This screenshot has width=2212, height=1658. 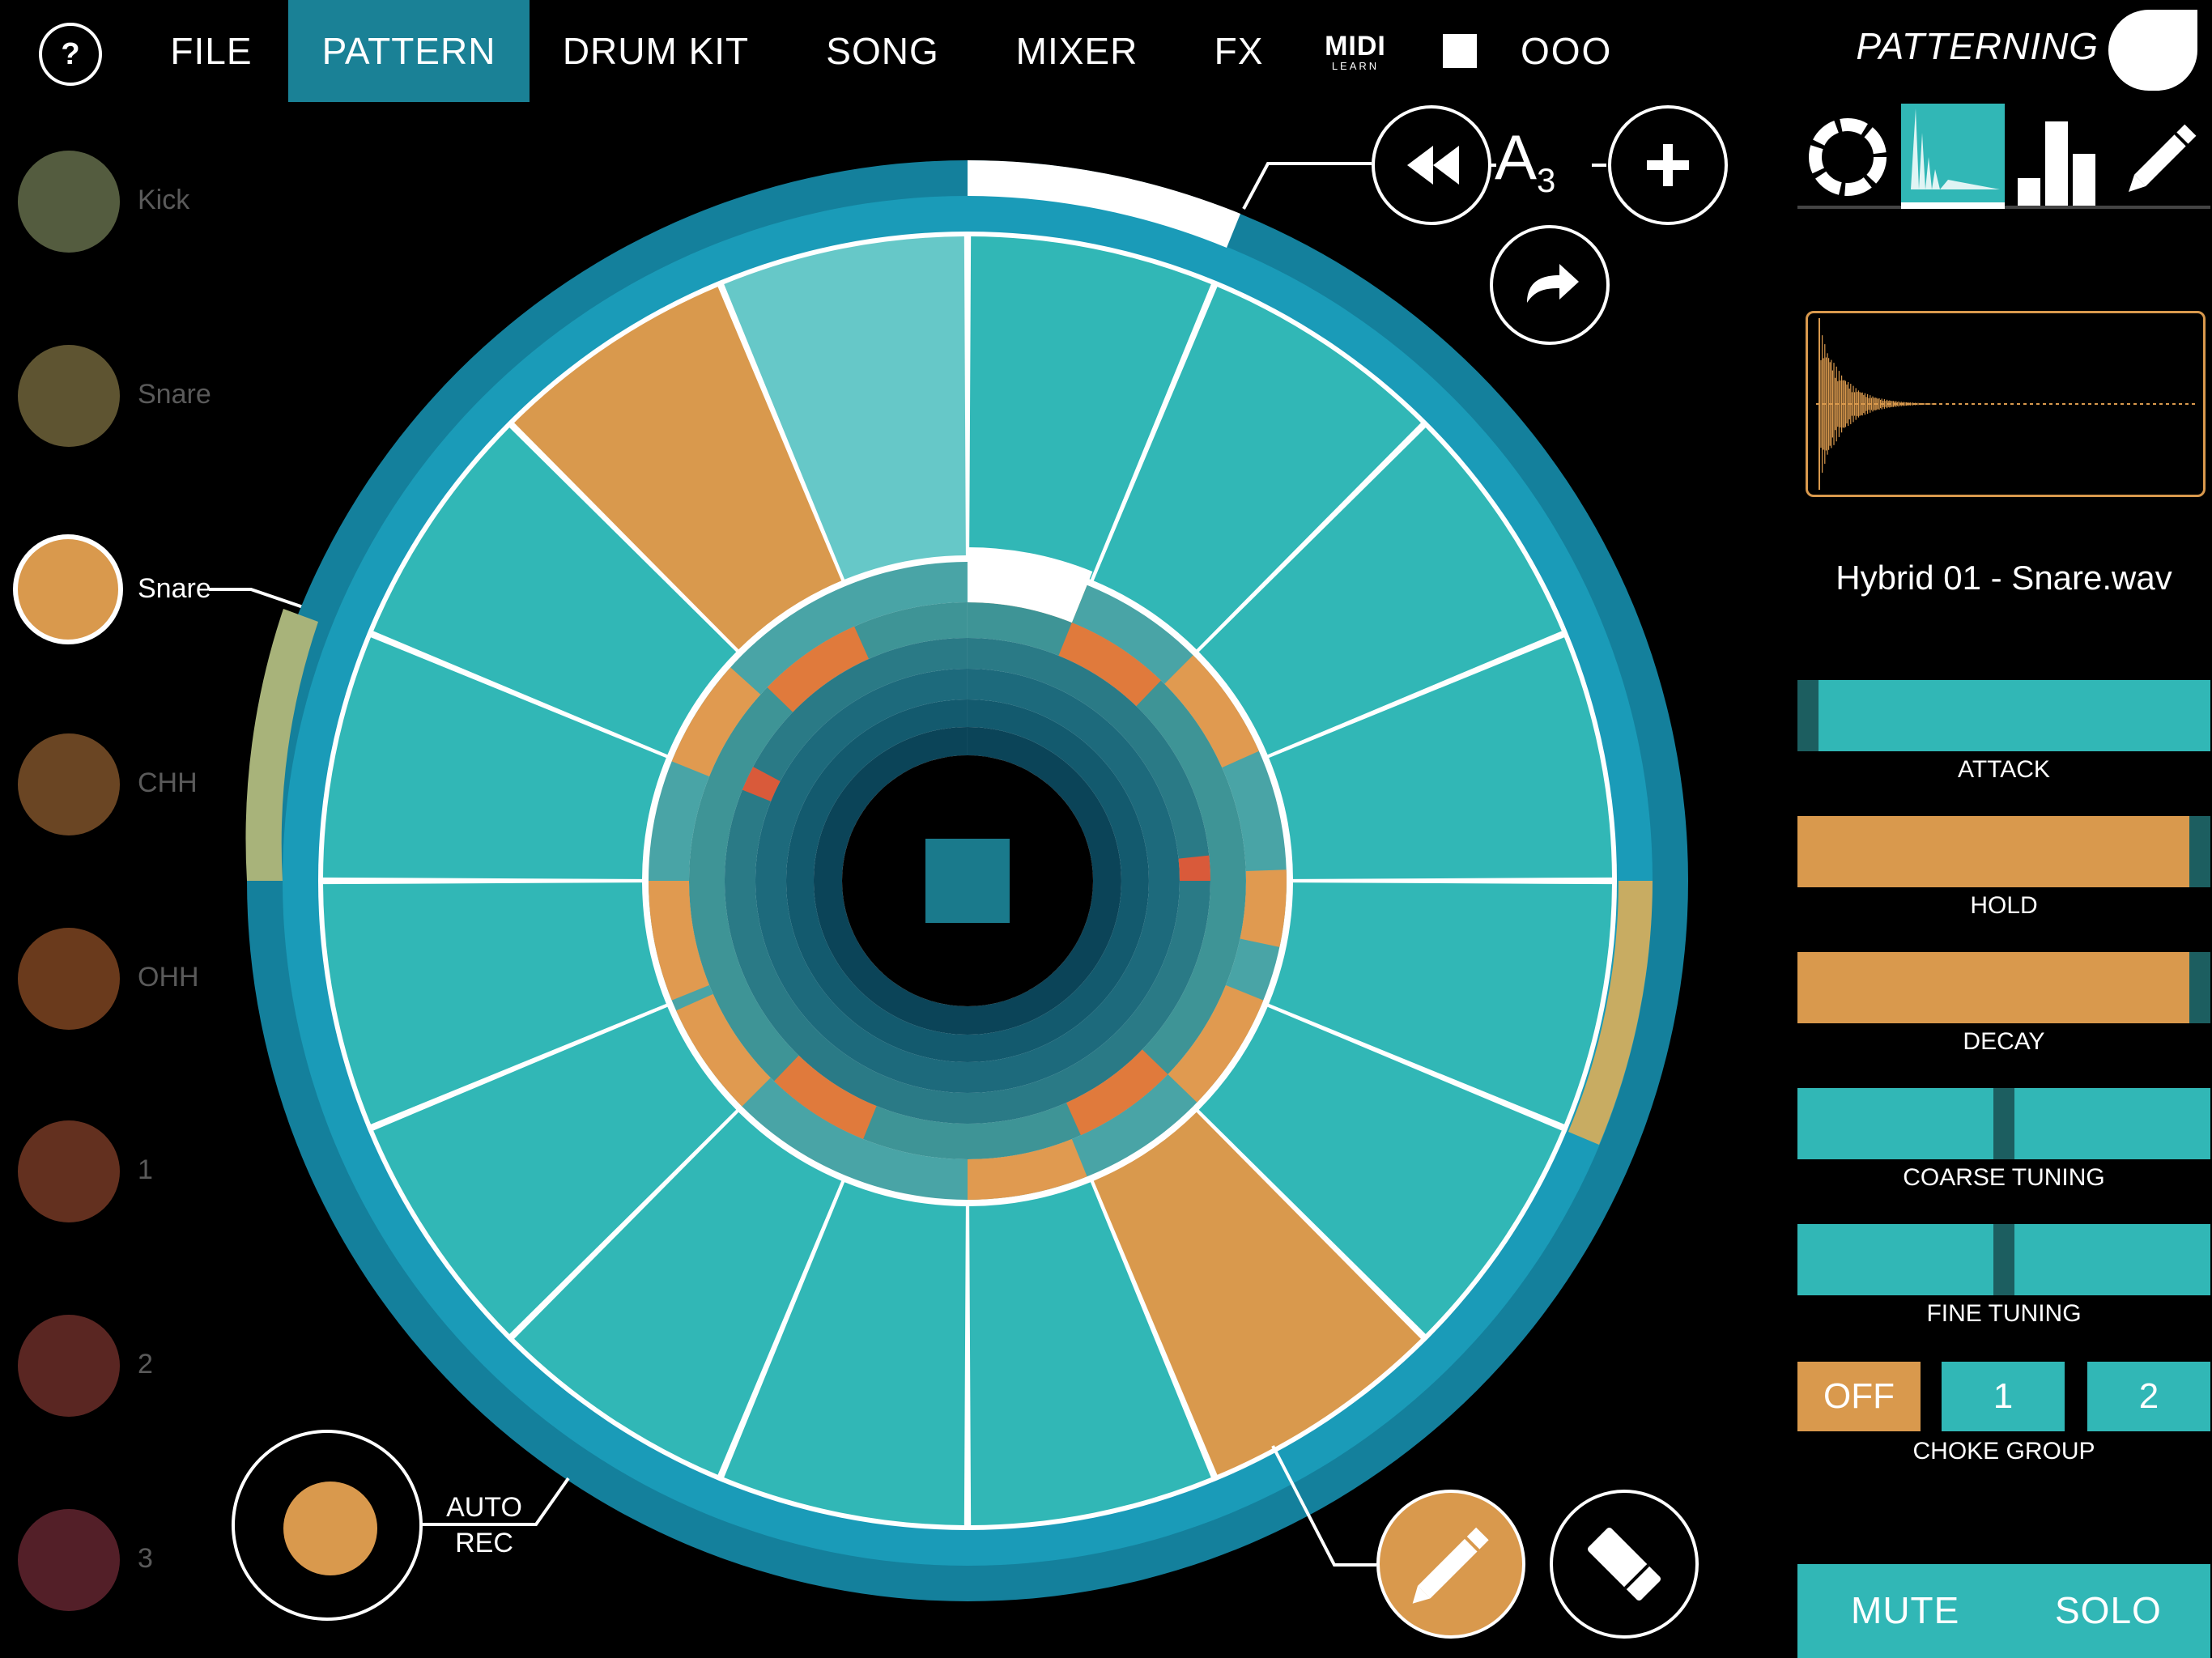 I want to click on auto-label: AUTO, so click(x=484, y=1507).